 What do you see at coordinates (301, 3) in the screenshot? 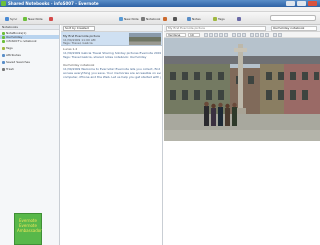
I see `maximize-icon` at bounding box center [301, 3].